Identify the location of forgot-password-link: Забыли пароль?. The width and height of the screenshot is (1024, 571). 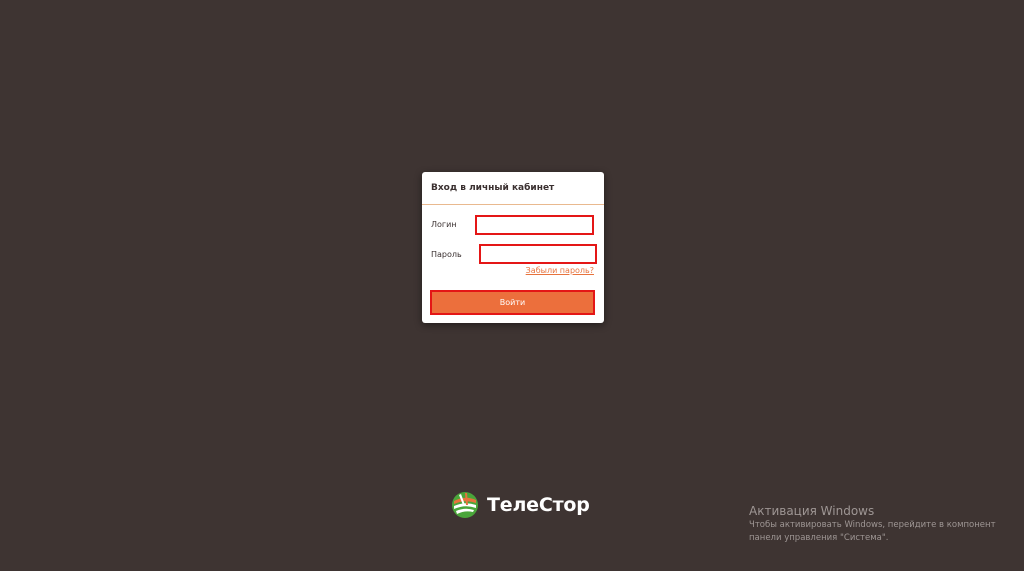
(560, 270).